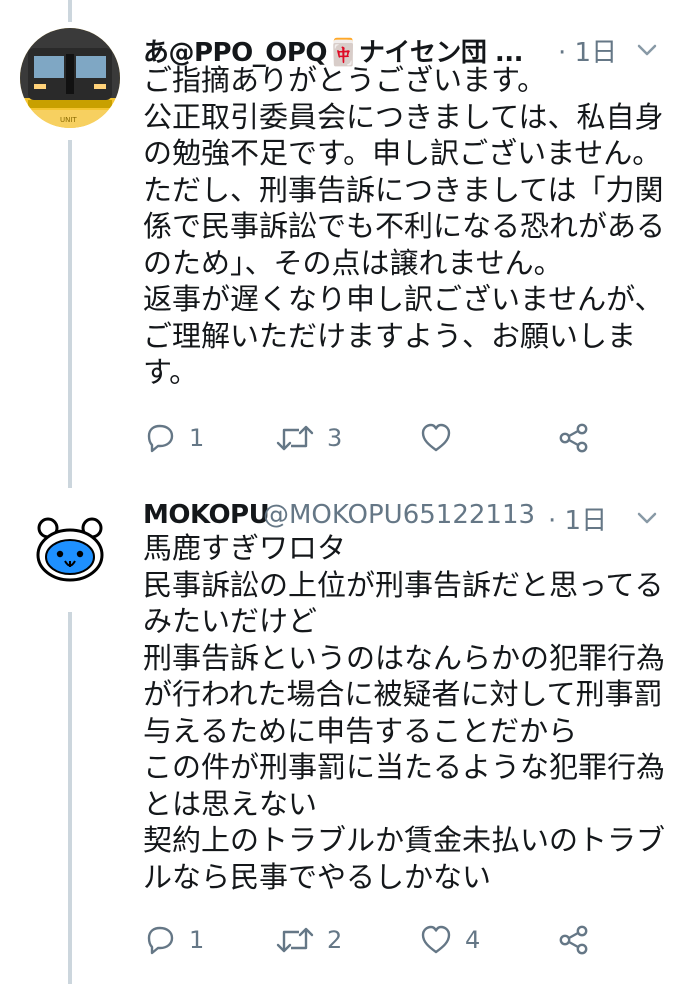 The height and width of the screenshot is (984, 680). I want to click on tweet-line: みたいだけど, so click(230, 621).